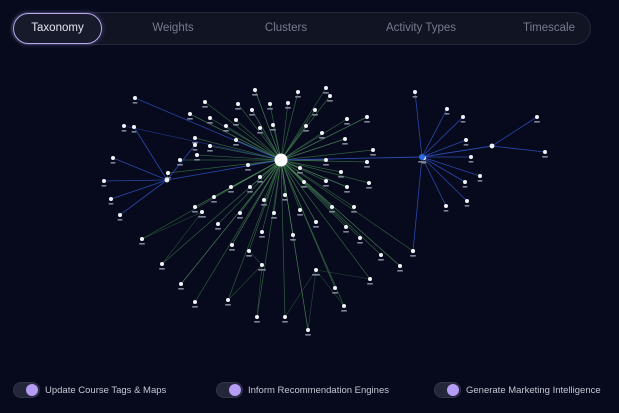 This screenshot has height=413, width=619. What do you see at coordinates (286, 28) in the screenshot?
I see `tab-clusters: Clusters` at bounding box center [286, 28].